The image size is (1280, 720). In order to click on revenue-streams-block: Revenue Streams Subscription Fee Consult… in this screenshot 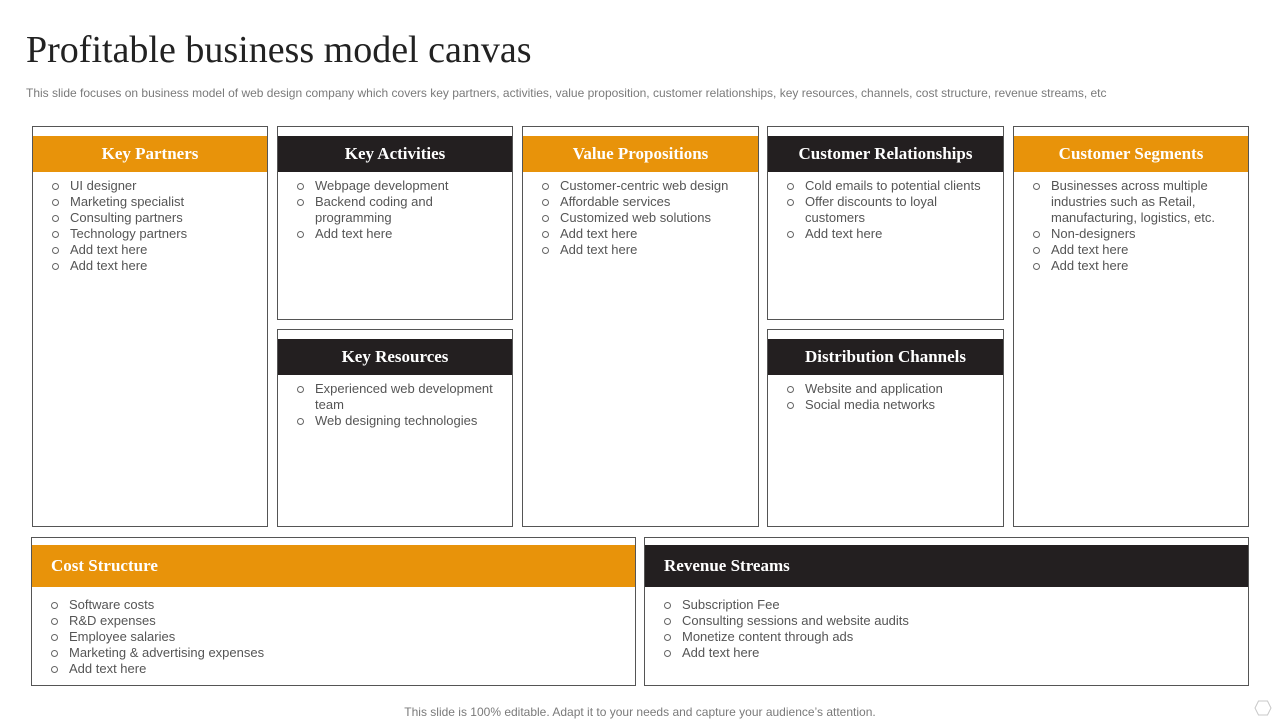, I will do `click(946, 611)`.